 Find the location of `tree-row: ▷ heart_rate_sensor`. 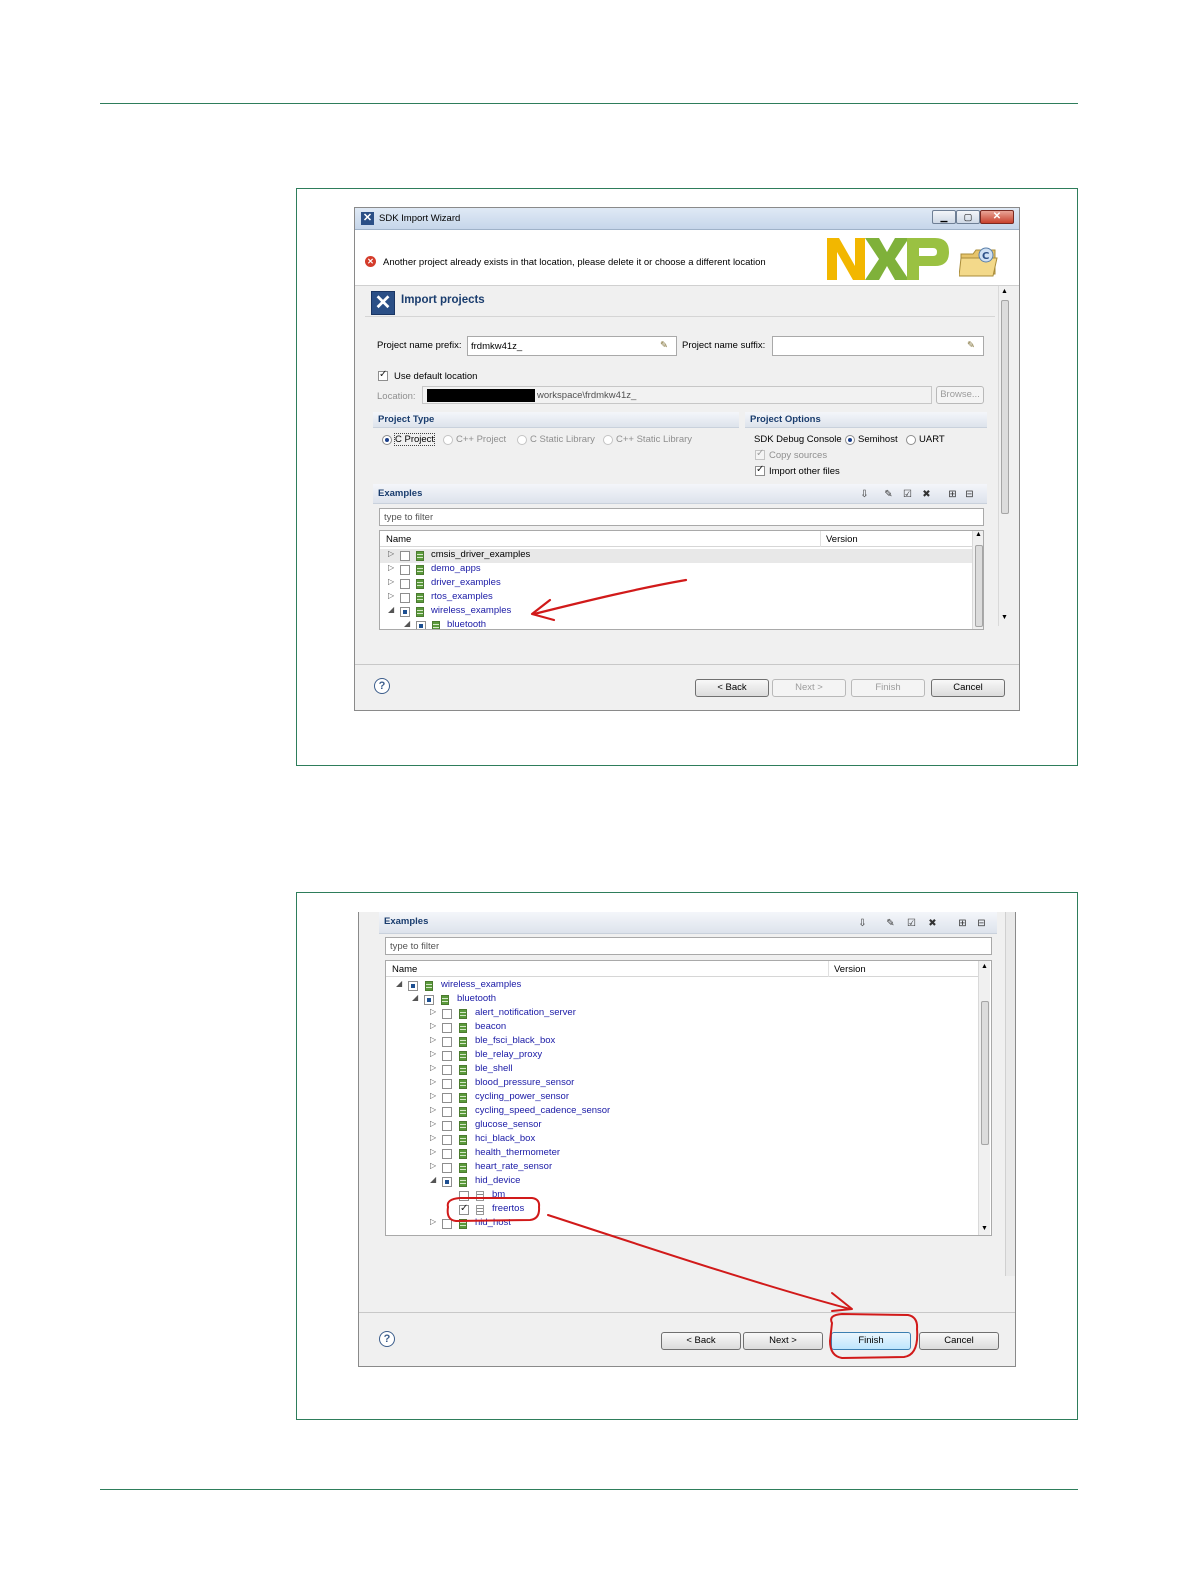

tree-row: ▷ heart_rate_sensor is located at coordinates (682, 1168).